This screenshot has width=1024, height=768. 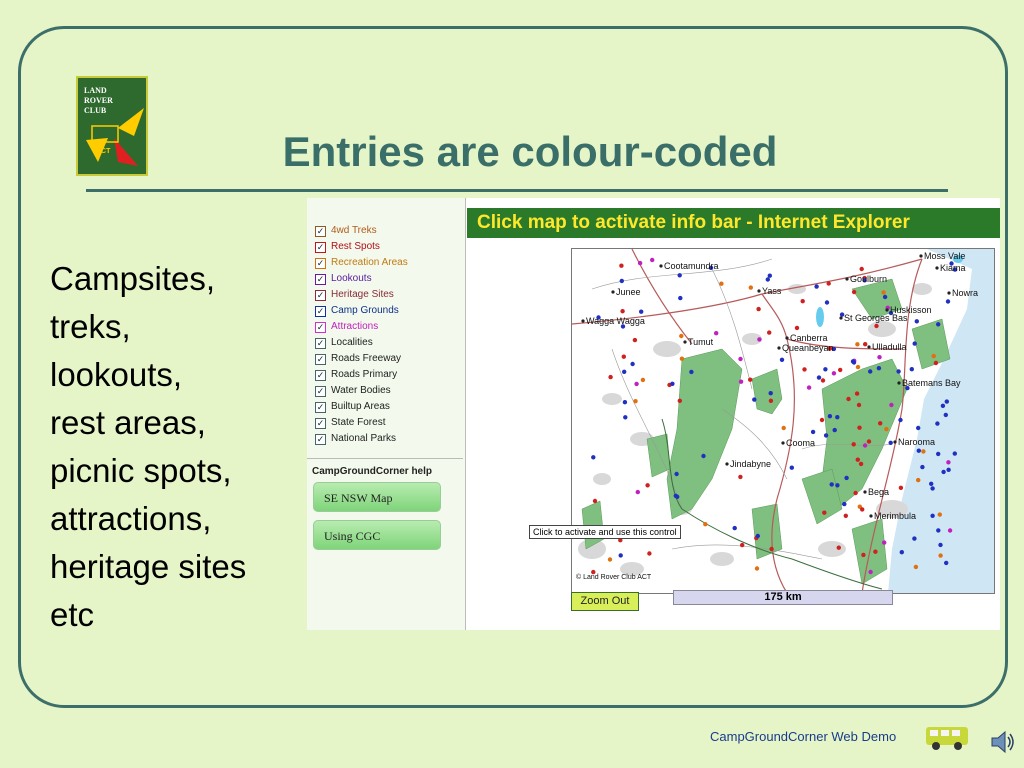 What do you see at coordinates (350, 423) in the screenshot?
I see `layer-toggle: ✓ State Forest` at bounding box center [350, 423].